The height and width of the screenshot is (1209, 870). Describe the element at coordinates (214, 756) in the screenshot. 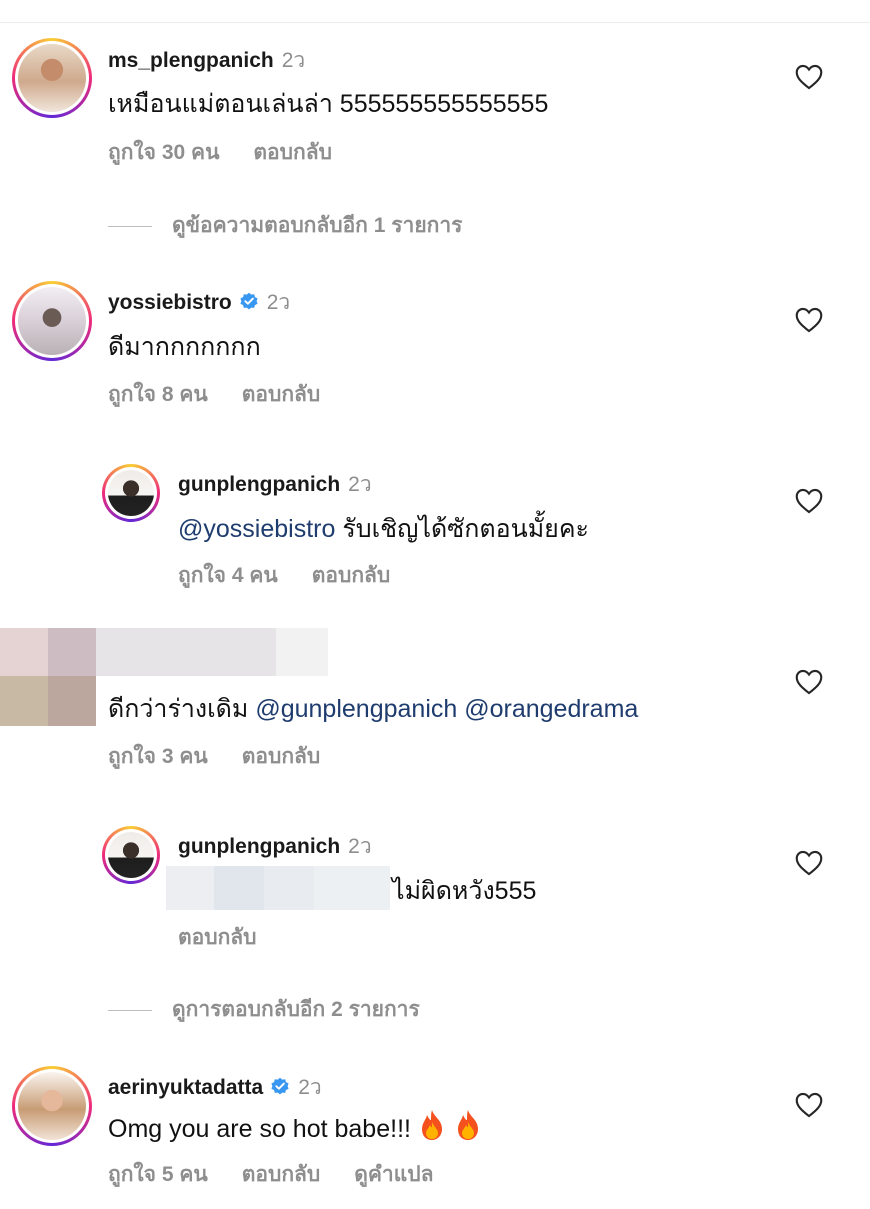

I see `comment-meta: ถูกใจ 3 คน ตอบกลับ` at that location.